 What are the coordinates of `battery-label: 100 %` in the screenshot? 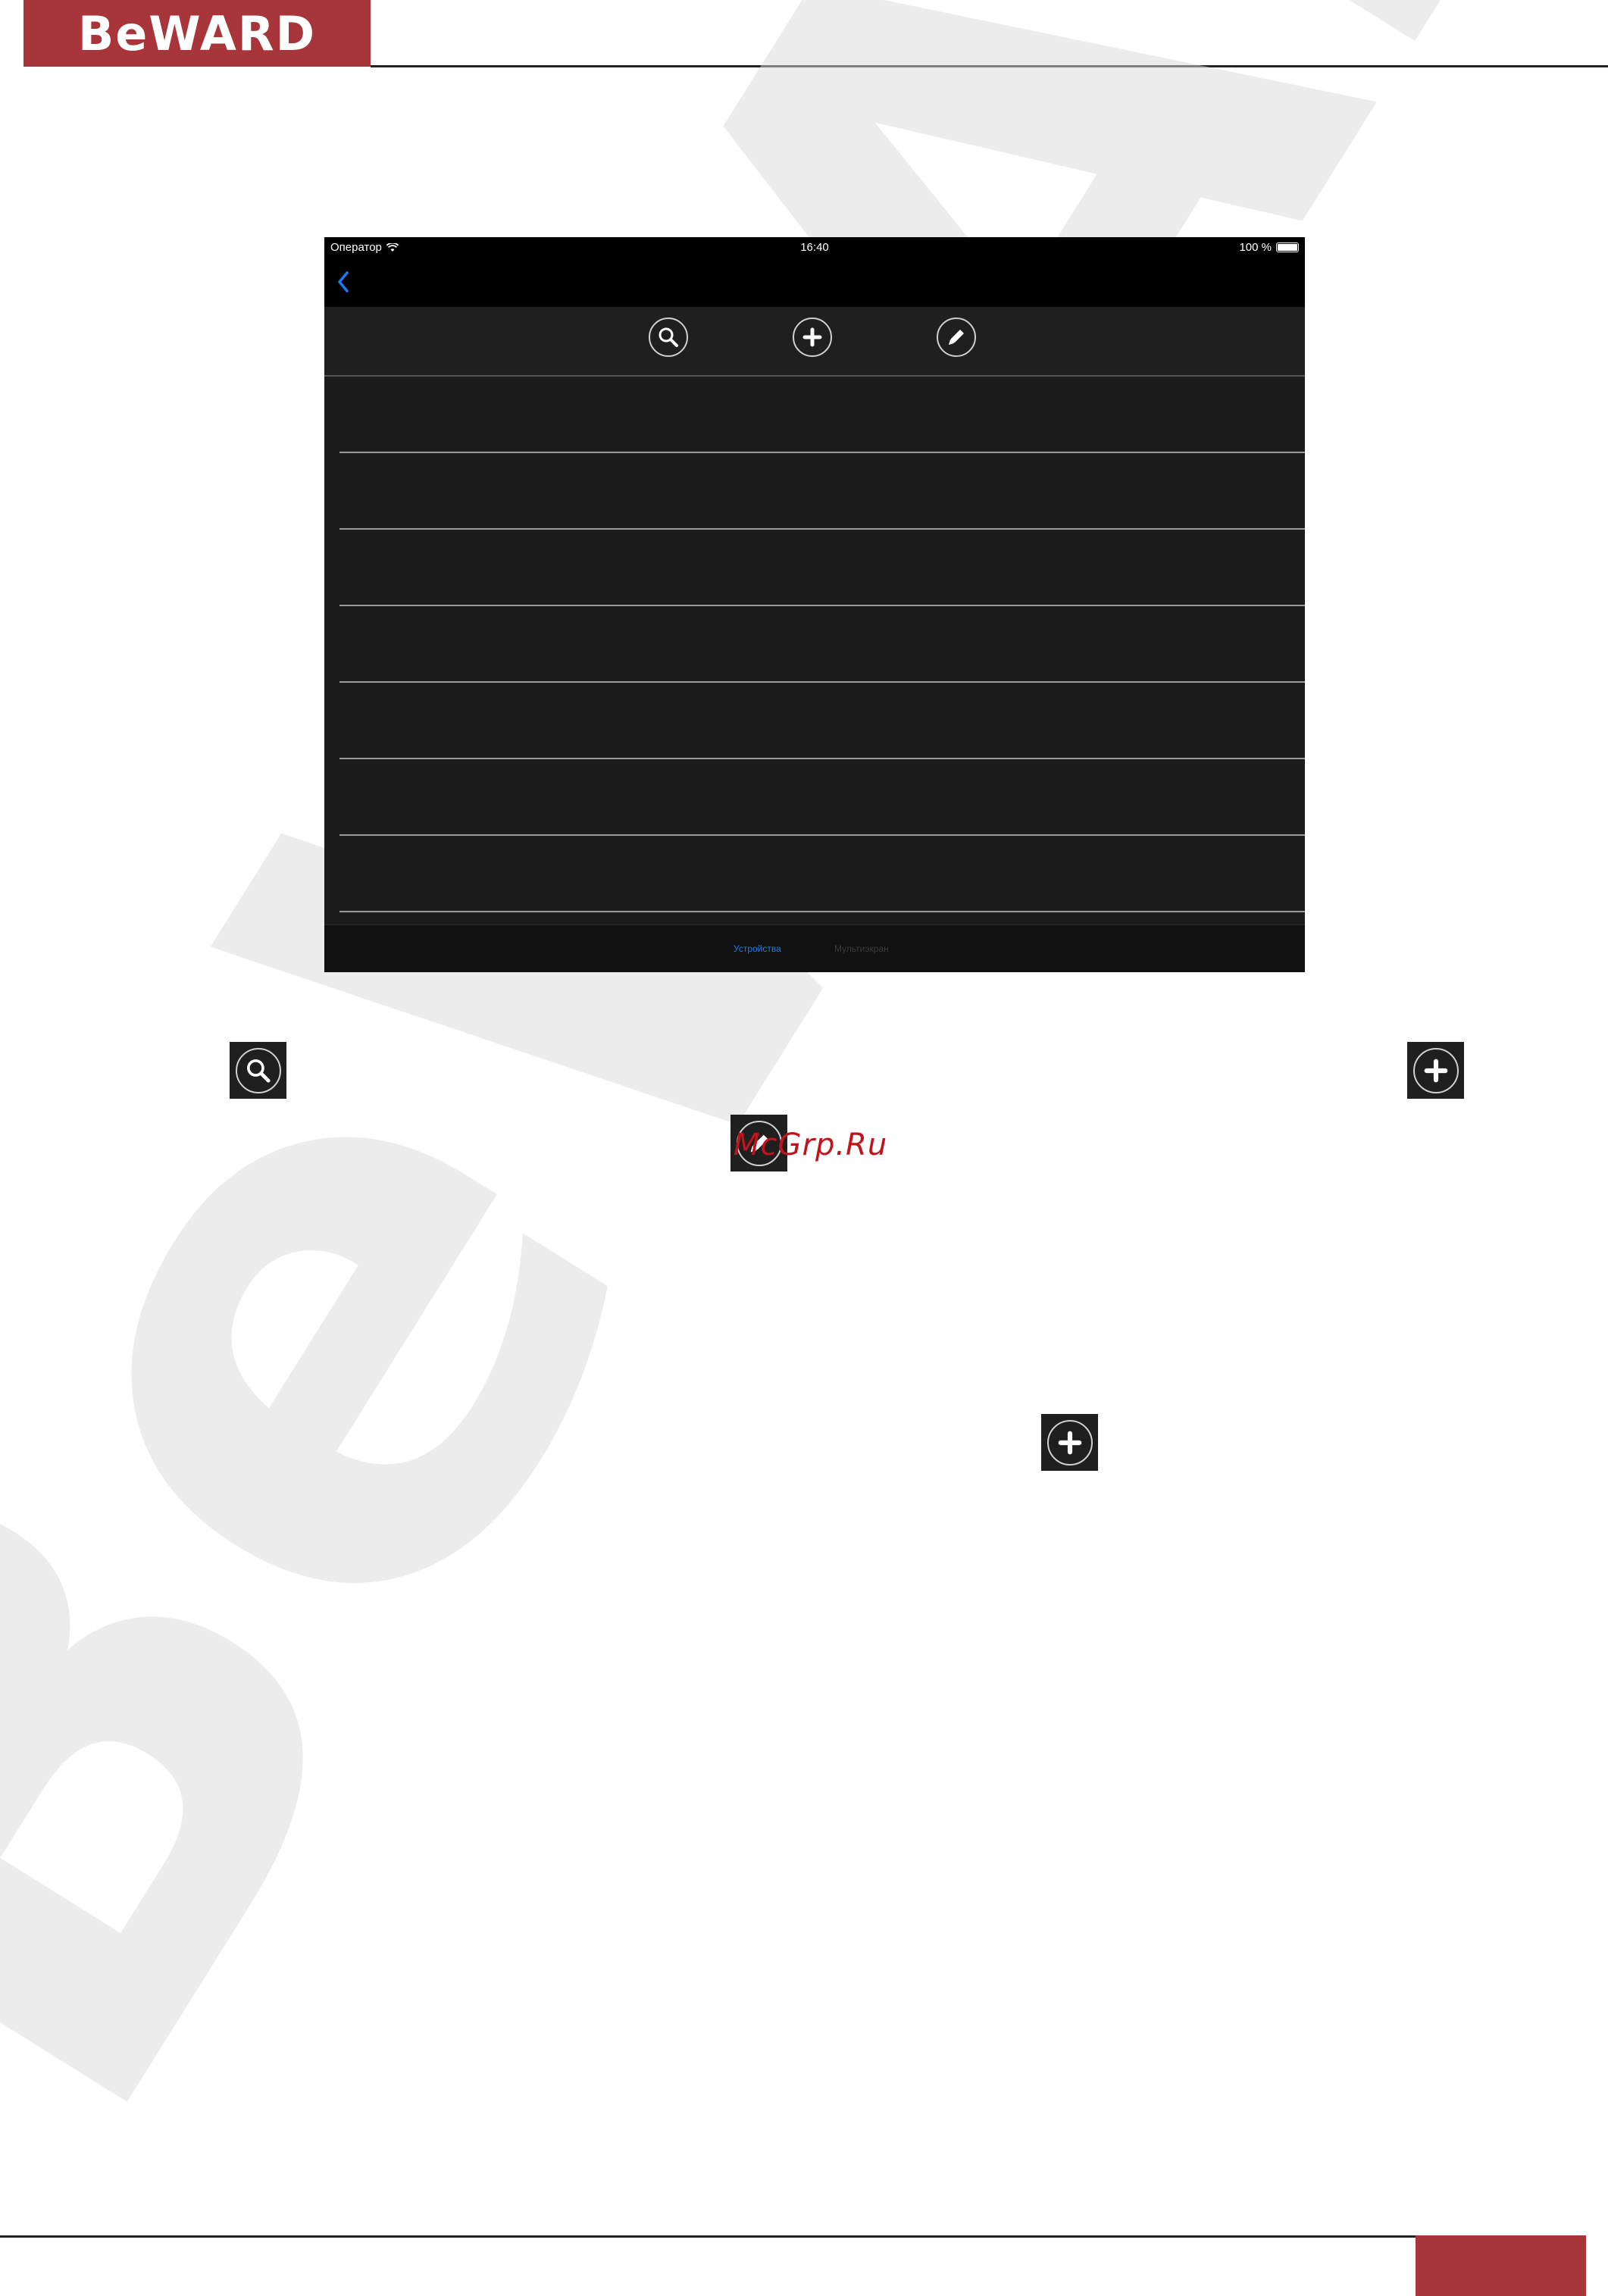 It's located at (1255, 248).